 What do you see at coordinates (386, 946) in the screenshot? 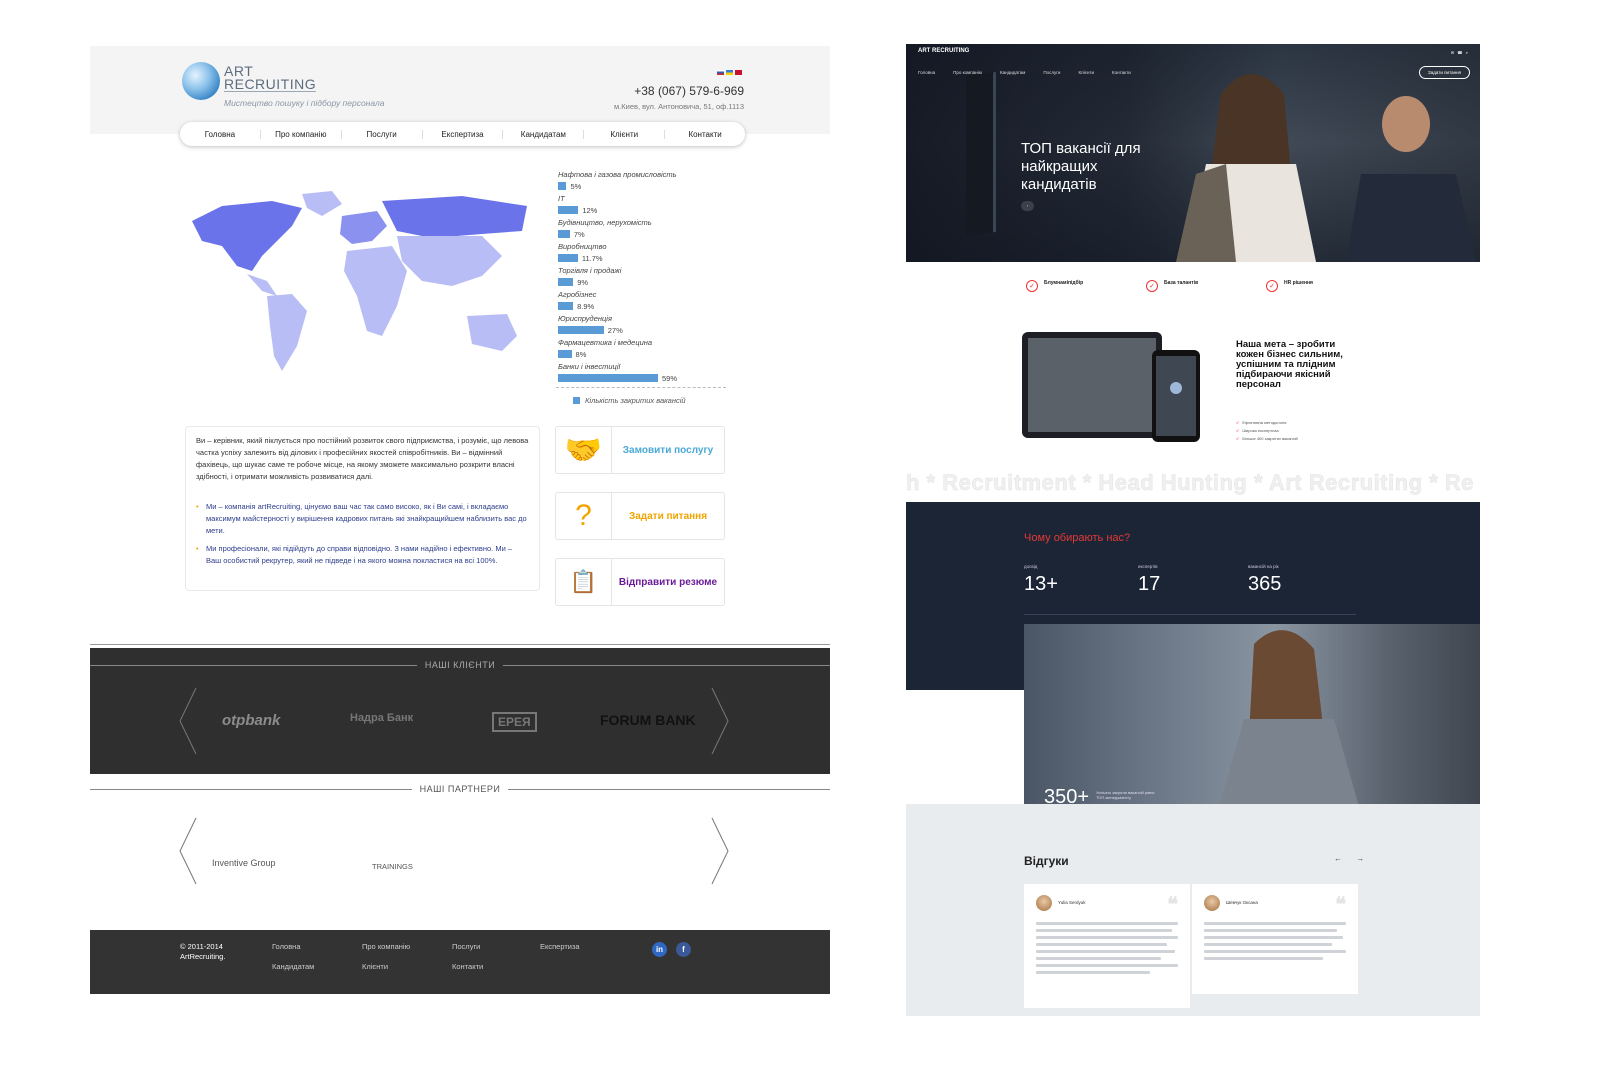
I see `footer-link-about: Про компанію` at bounding box center [386, 946].